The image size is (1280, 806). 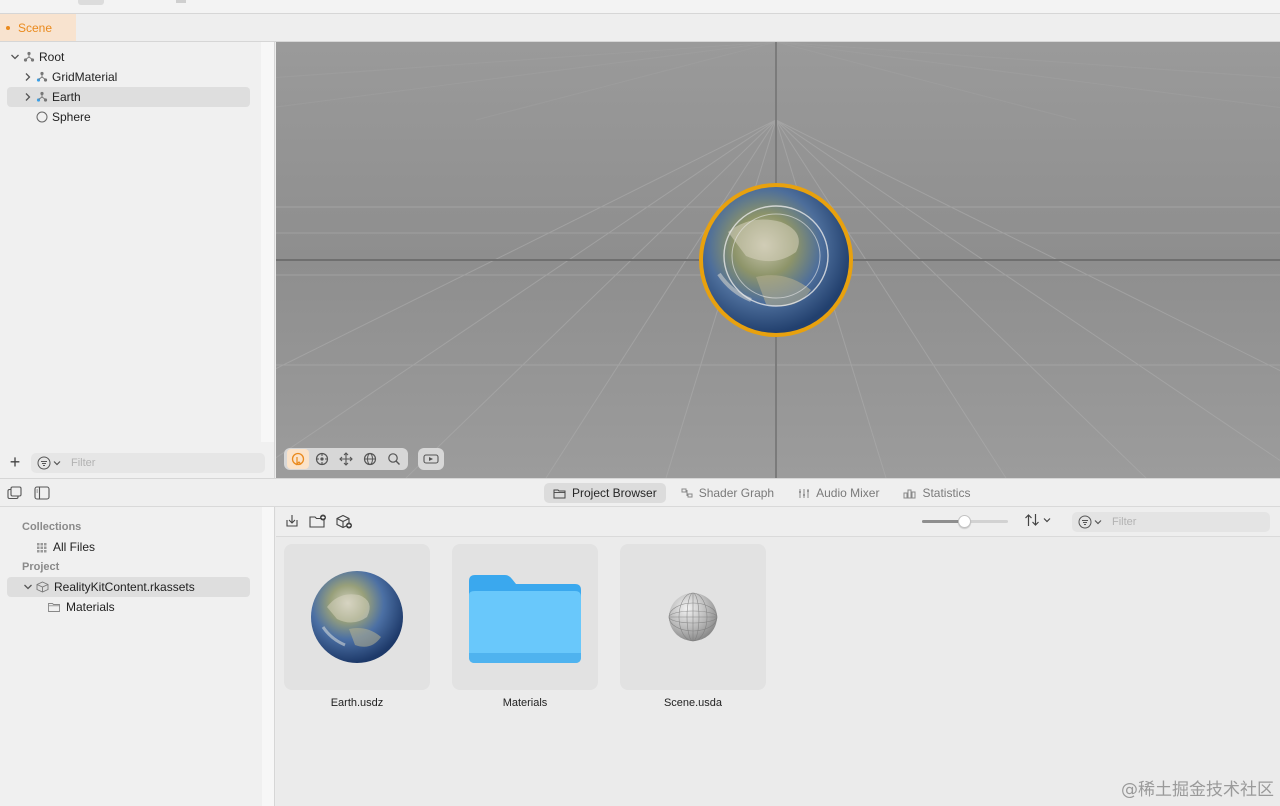 I want to click on browser-filter, so click(x=1171, y=522).